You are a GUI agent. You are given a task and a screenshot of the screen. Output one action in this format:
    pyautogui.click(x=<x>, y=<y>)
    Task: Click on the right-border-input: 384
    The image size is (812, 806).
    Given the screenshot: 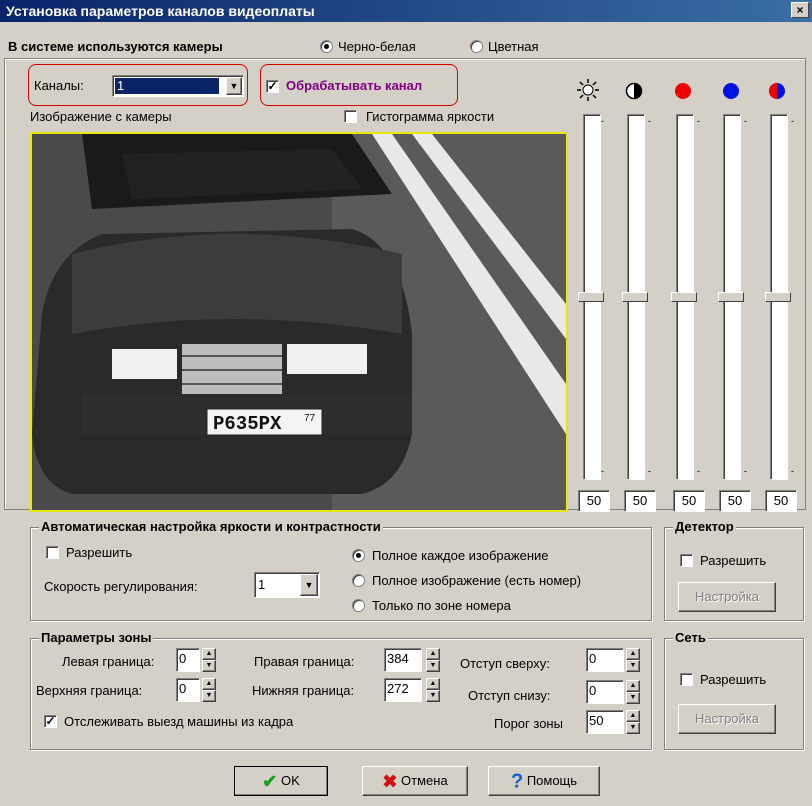 What is the action you would take?
    pyautogui.click(x=403, y=660)
    